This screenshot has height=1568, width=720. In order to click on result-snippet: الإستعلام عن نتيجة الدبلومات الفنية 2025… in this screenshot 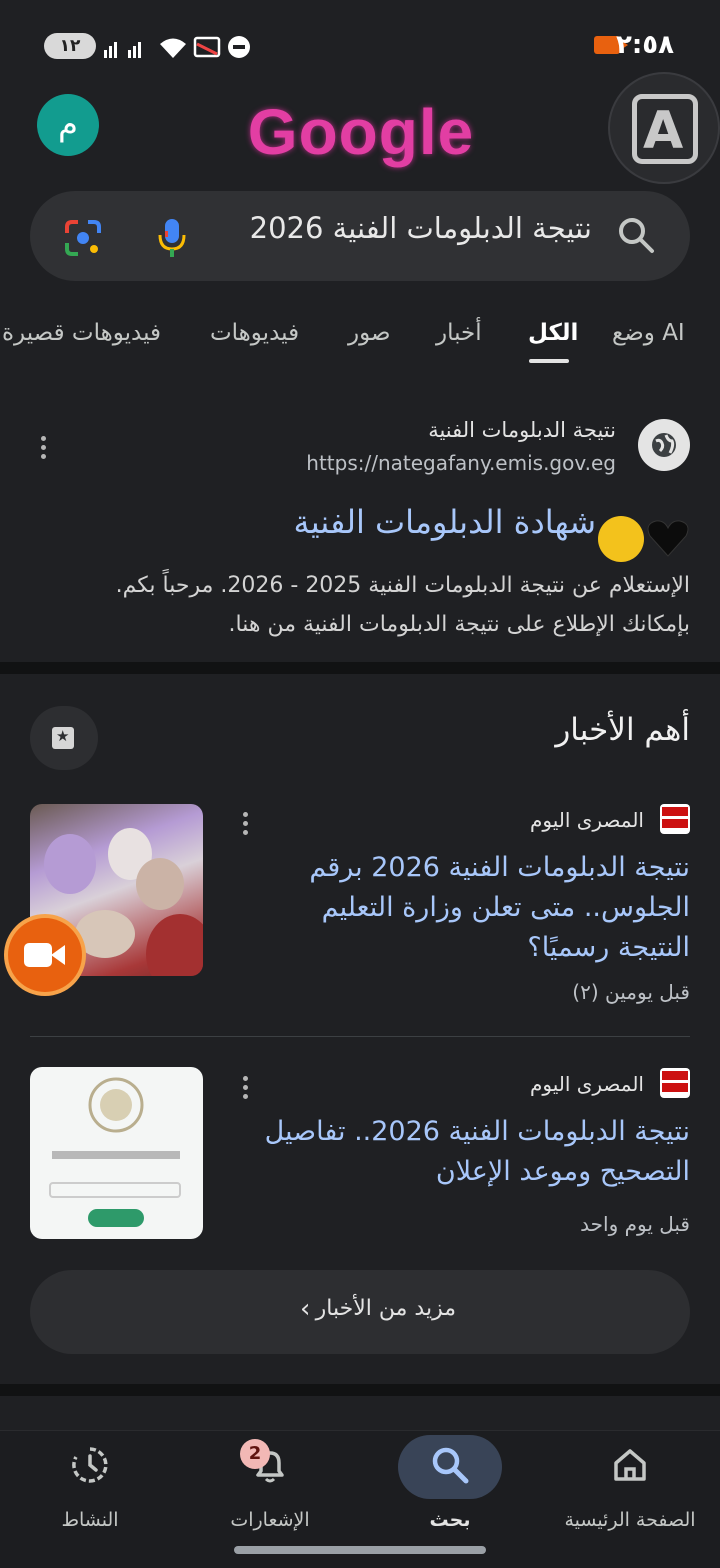, I will do `click(360, 605)`.